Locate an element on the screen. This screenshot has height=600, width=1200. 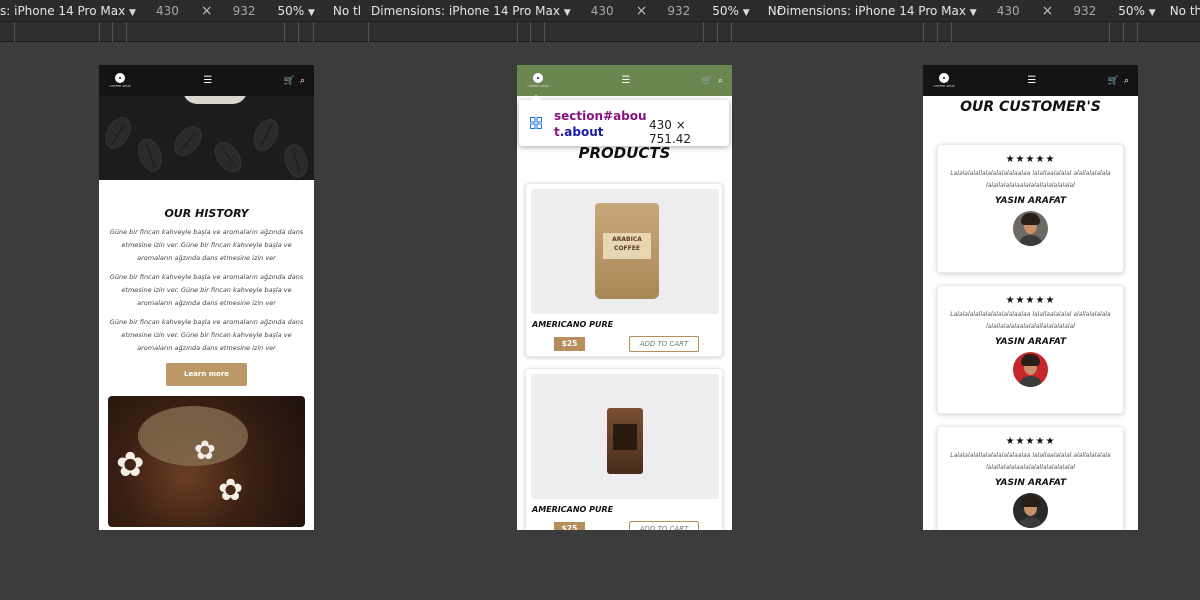
bag-label: ARABICA COFFEE is located at coordinates (627, 246).